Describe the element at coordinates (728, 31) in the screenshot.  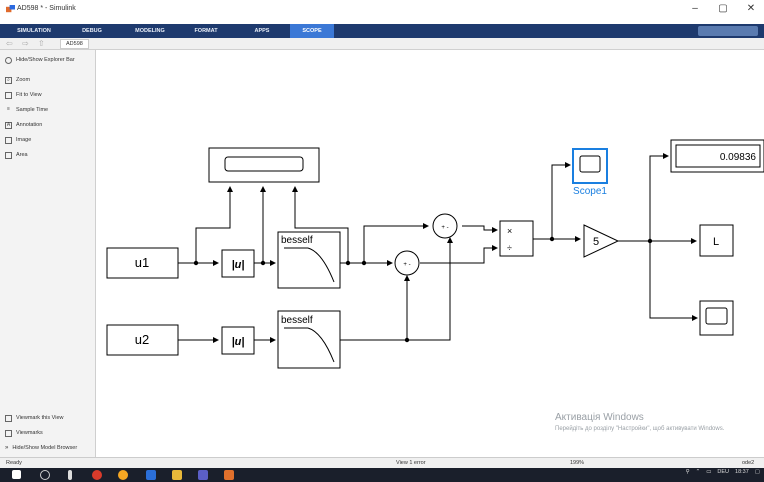
I see `quick-access-toolbar` at that location.